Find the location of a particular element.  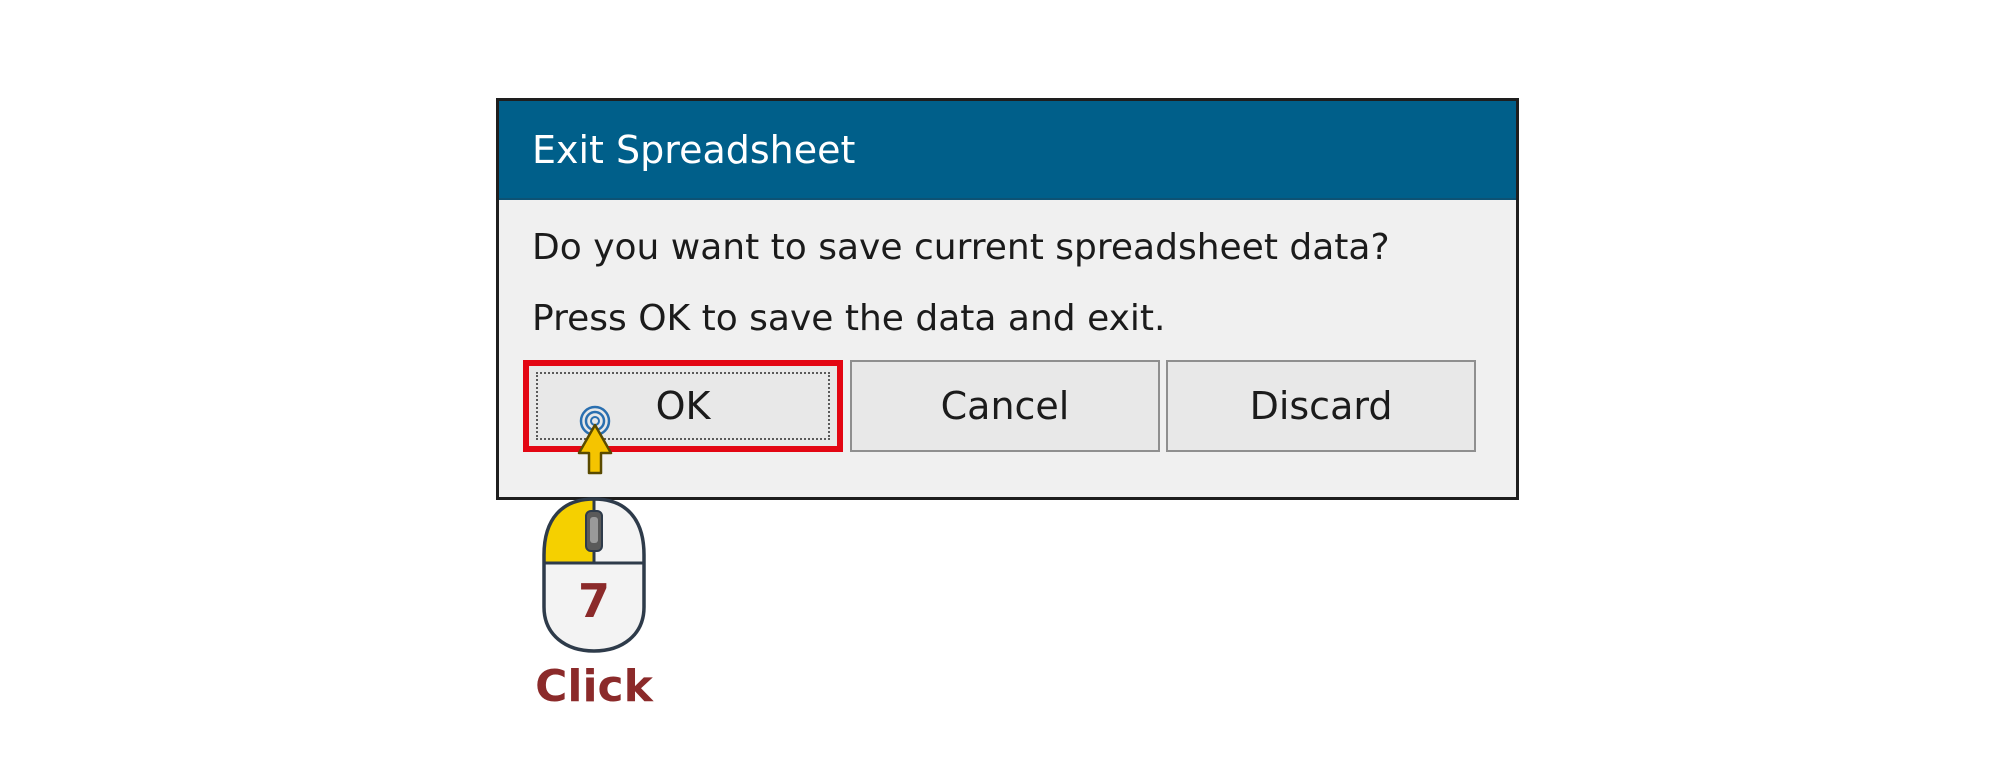

dialog-titlebar: Exit Spreadsheet is located at coordinates (1007, 150).